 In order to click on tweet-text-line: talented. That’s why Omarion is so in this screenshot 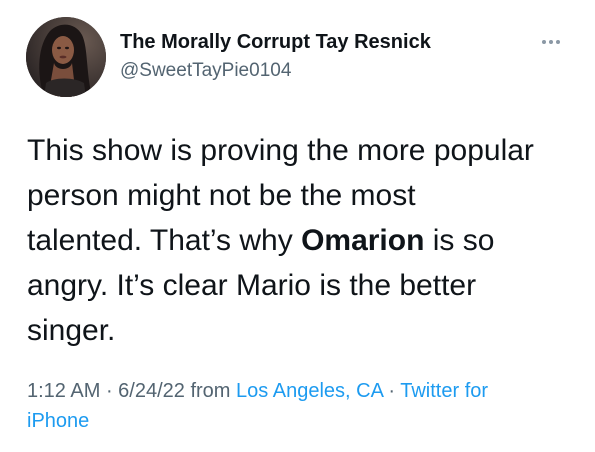, I will do `click(299, 240)`.